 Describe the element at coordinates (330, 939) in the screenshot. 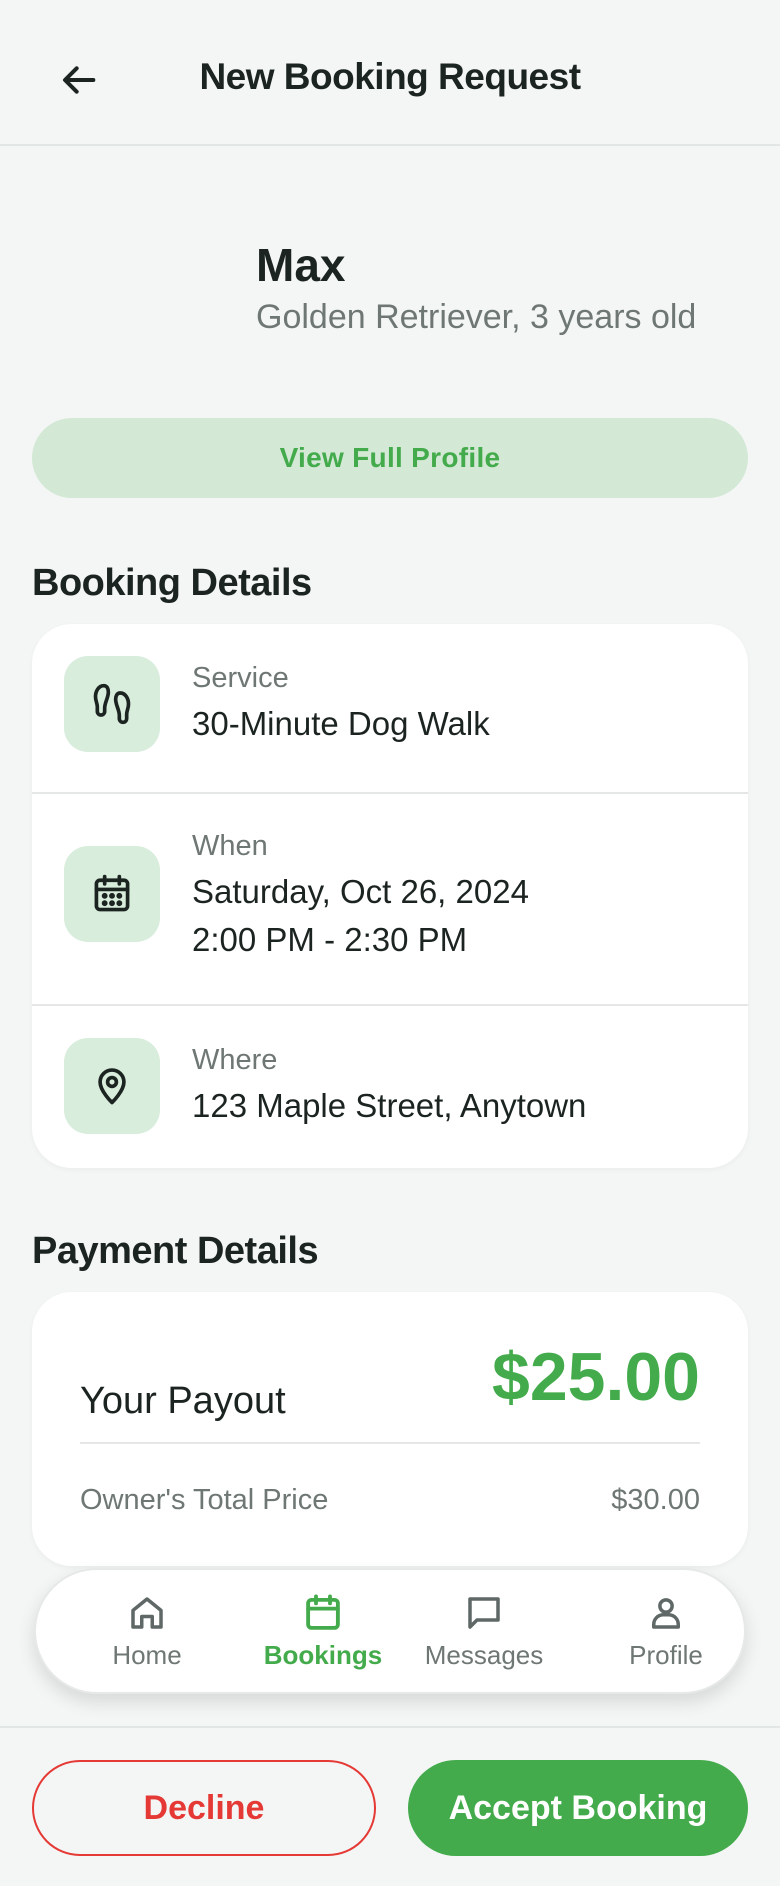

I see `when-time: 2:00 PM - 2:30 PM` at that location.